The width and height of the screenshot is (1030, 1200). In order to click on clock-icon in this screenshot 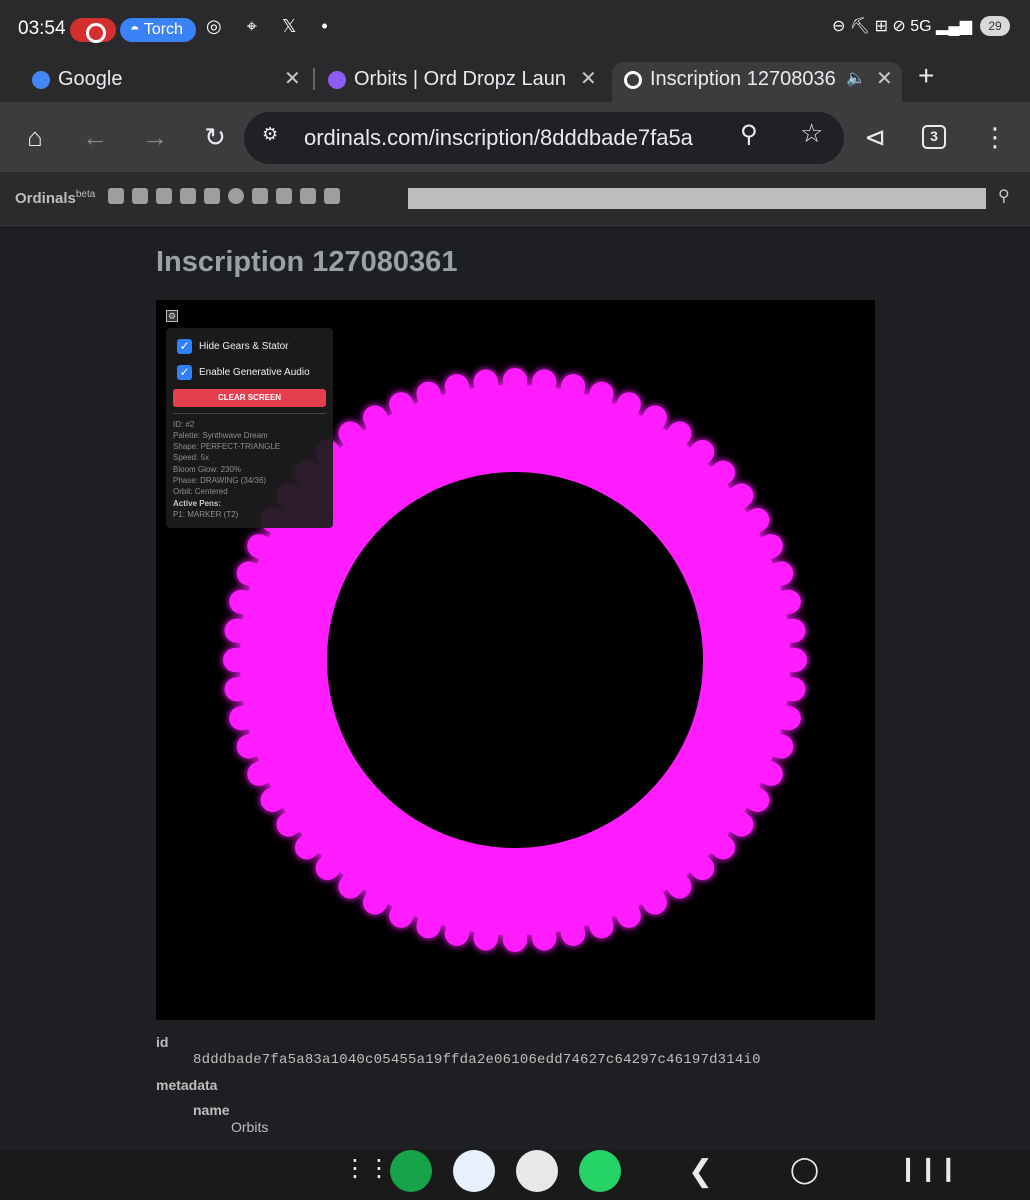, I will do `click(236, 196)`.